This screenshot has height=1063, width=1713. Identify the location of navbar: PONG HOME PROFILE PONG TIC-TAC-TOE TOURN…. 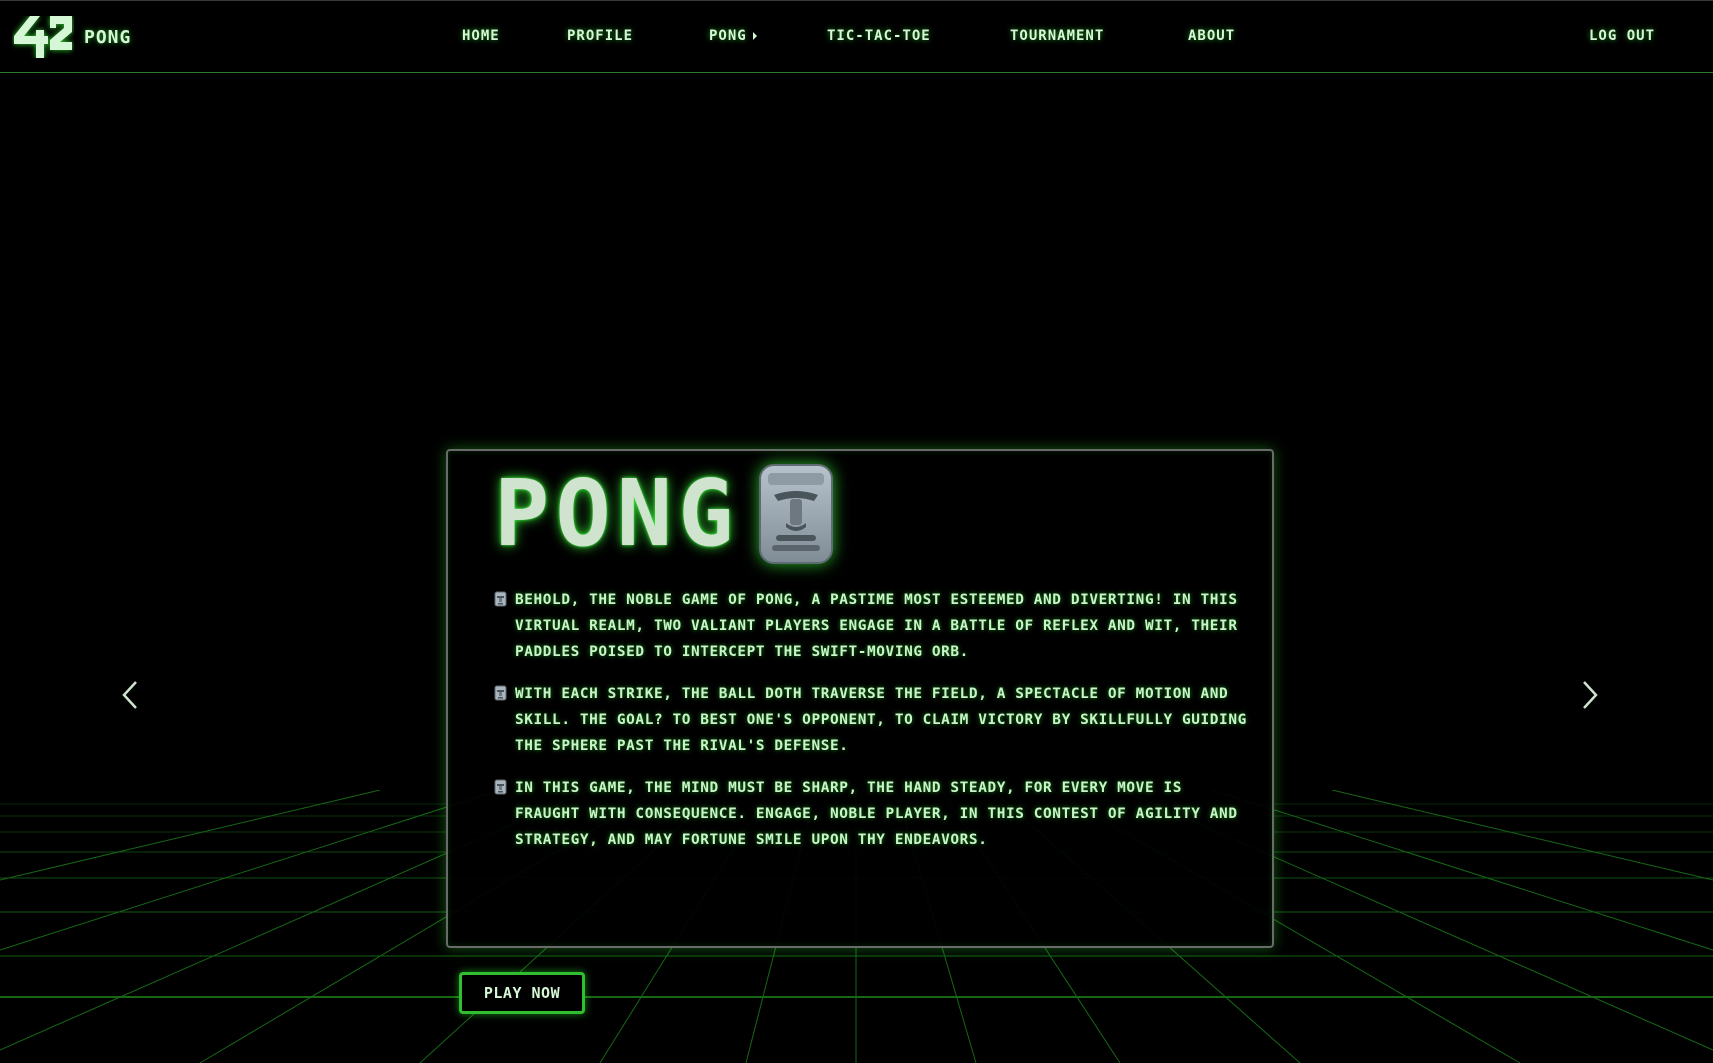
(856, 36).